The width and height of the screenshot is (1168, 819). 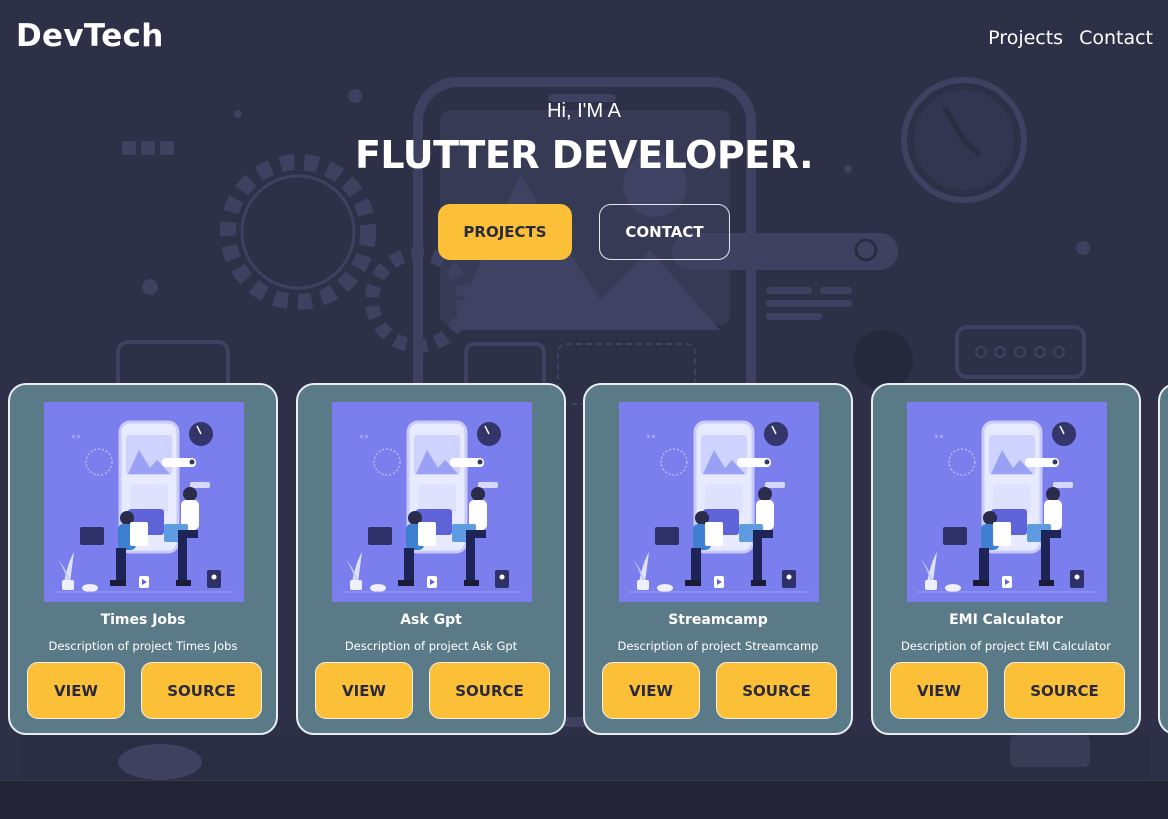 I want to click on contact-button: CONTACT, so click(x=664, y=232).